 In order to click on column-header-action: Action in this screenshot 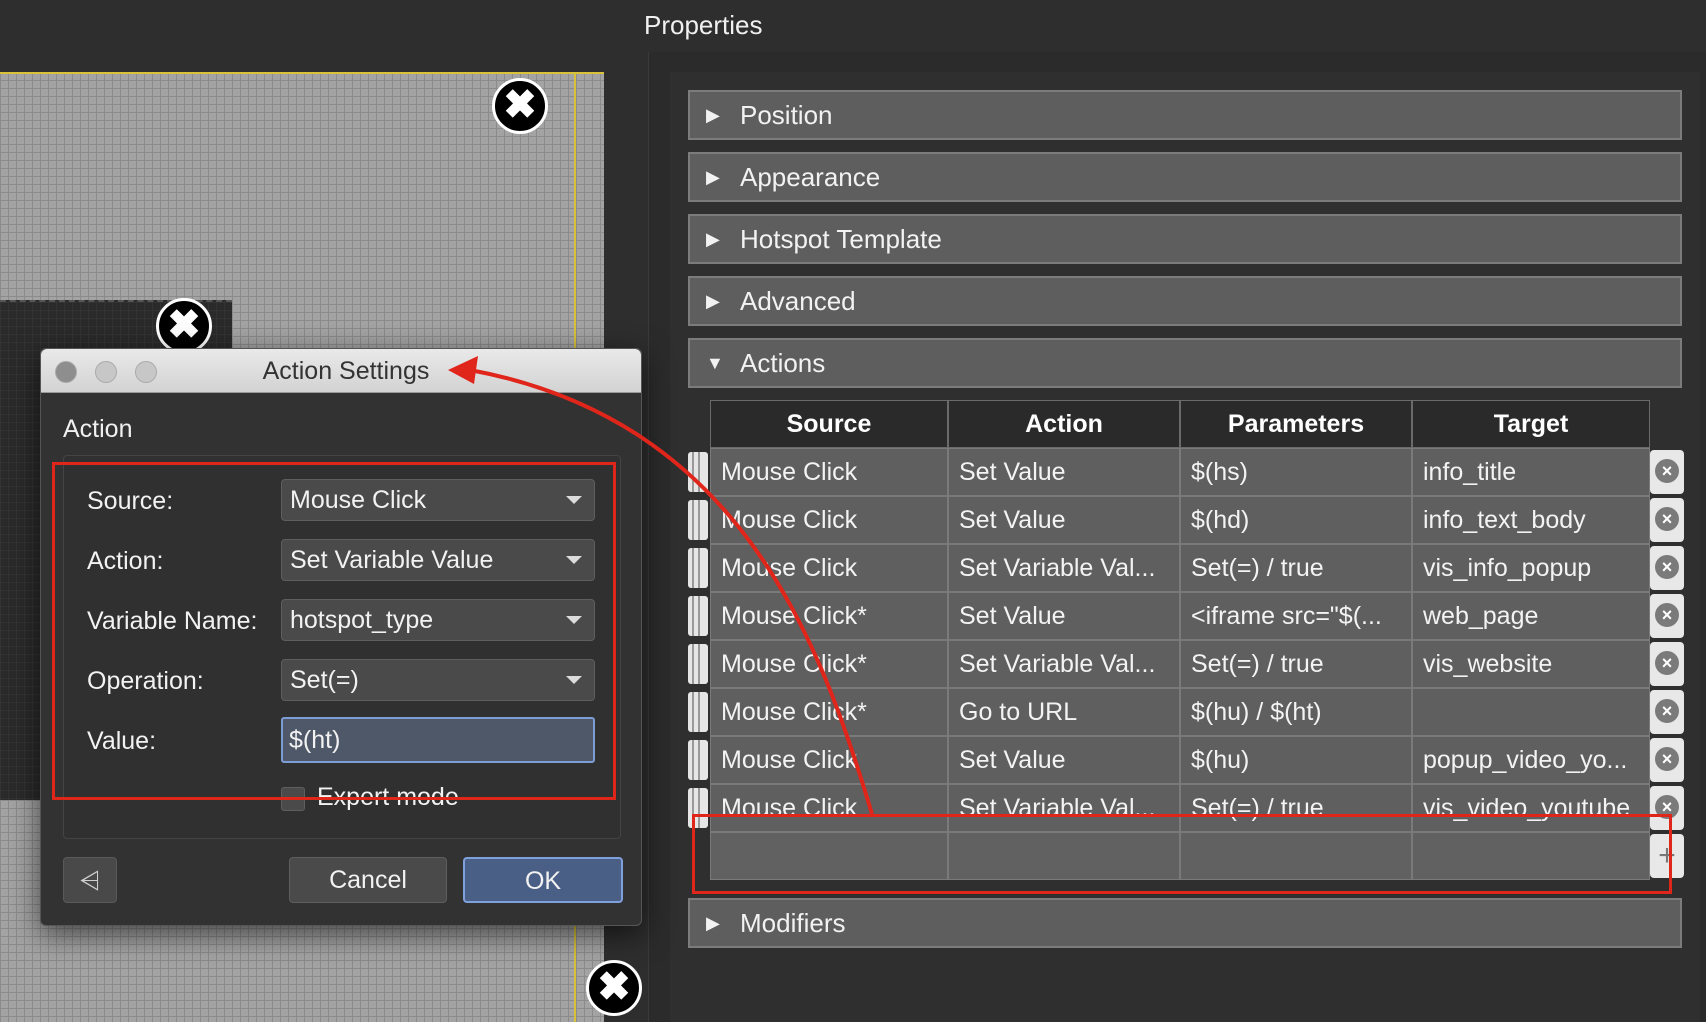, I will do `click(1064, 424)`.